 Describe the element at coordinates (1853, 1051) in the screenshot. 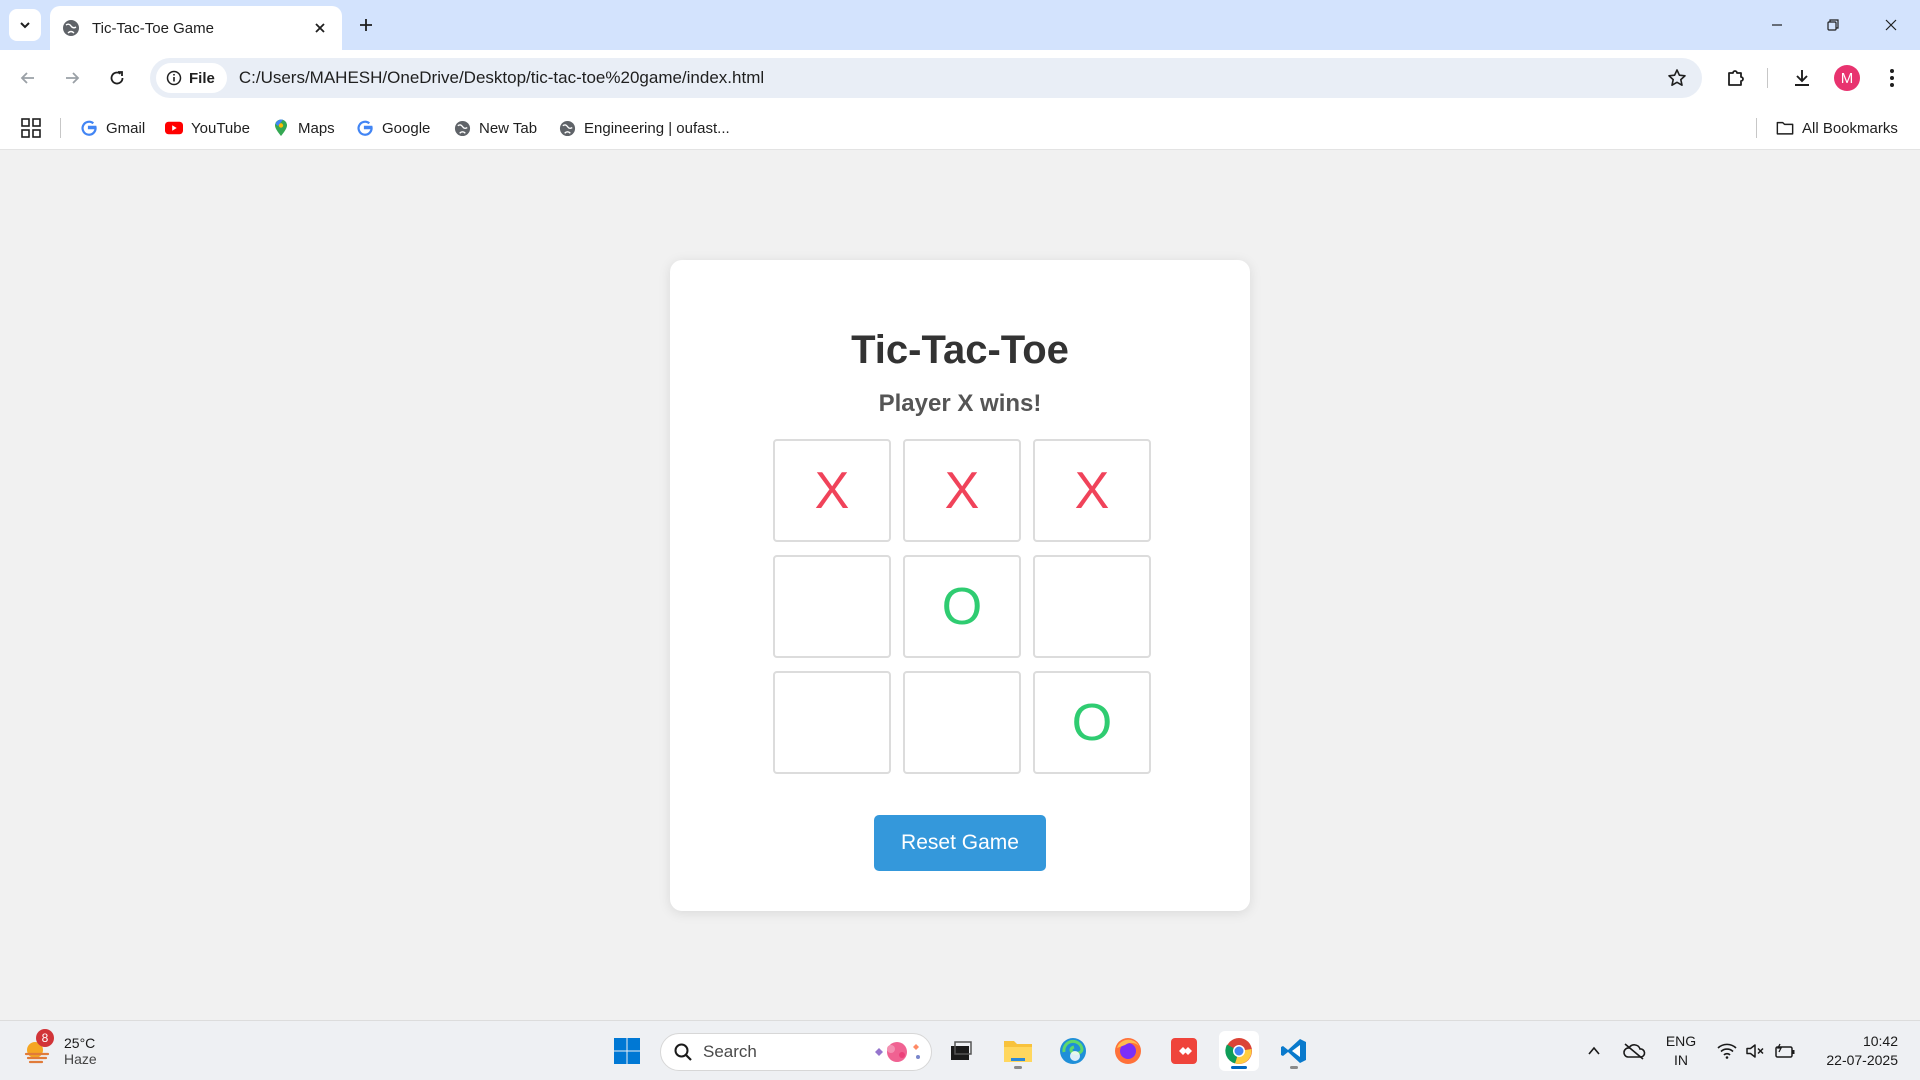

I see `system-clock: 10:42 22-07-2025` at that location.